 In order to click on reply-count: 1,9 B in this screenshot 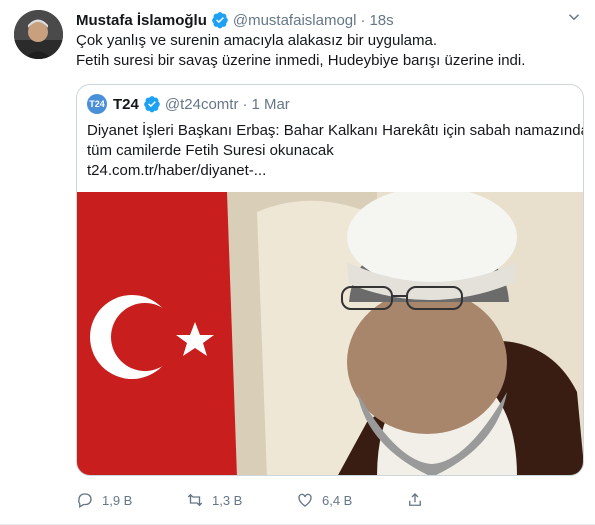, I will do `click(117, 500)`.